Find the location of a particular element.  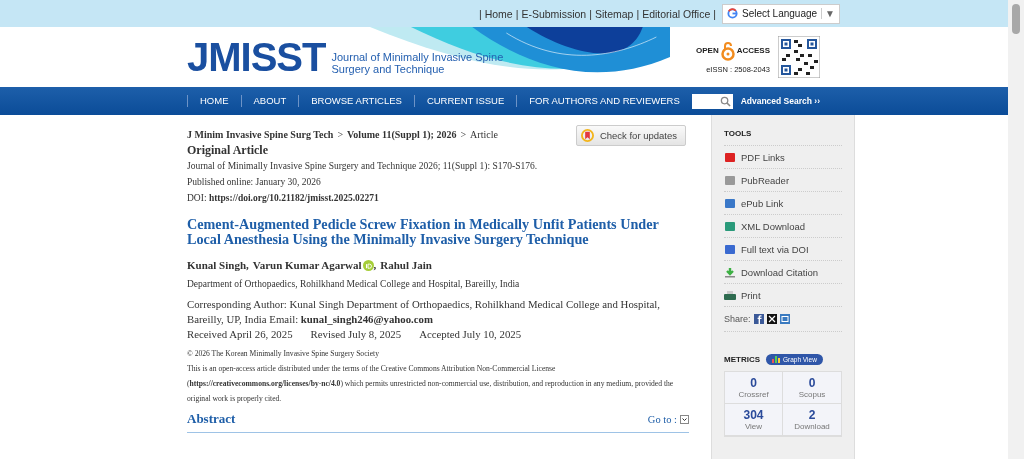

tools-heading: TOOLS is located at coordinates (783, 137).